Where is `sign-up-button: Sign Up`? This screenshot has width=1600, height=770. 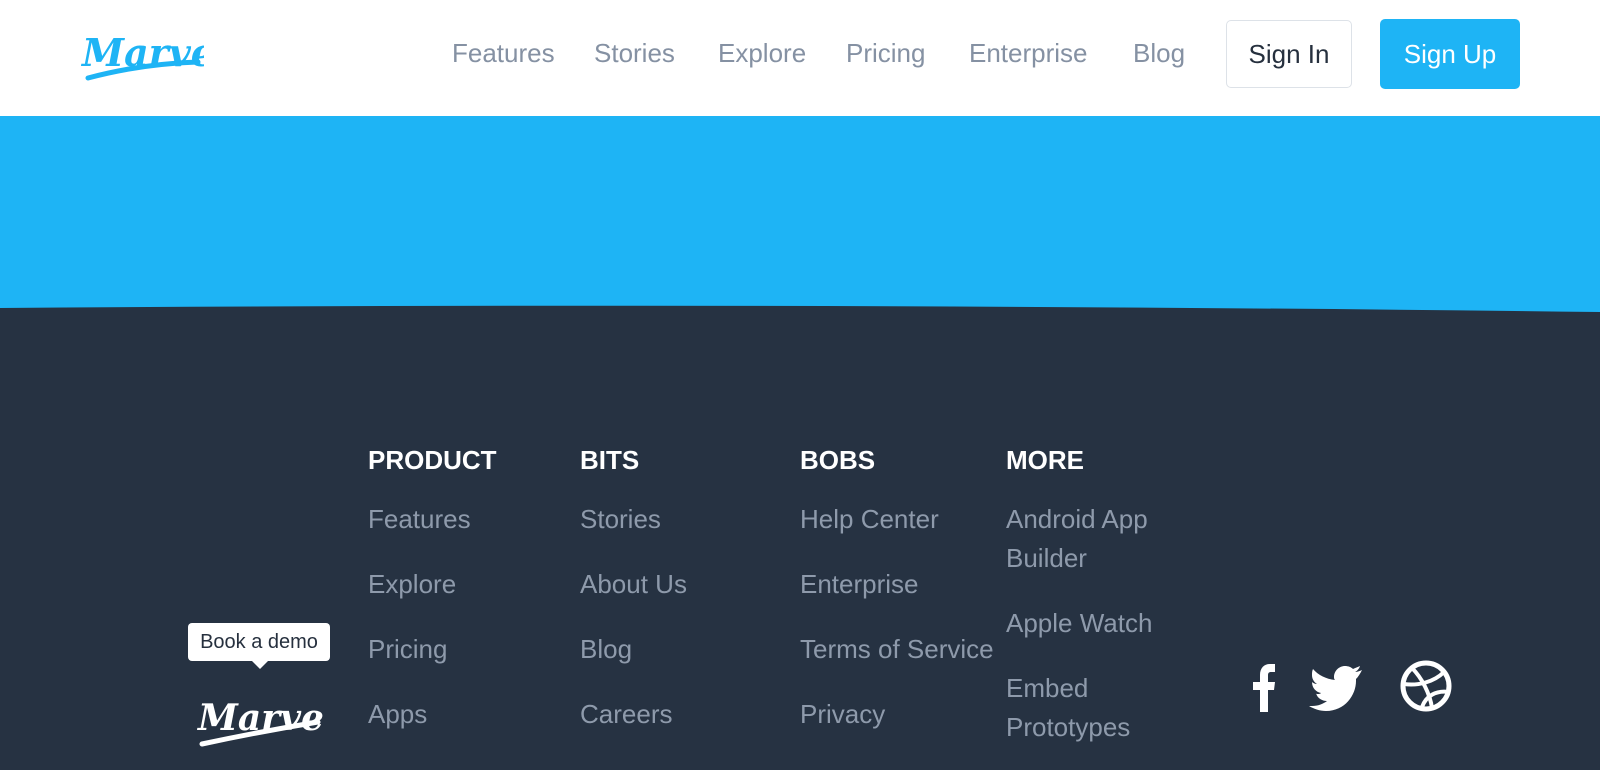
sign-up-button: Sign Up is located at coordinates (1450, 54).